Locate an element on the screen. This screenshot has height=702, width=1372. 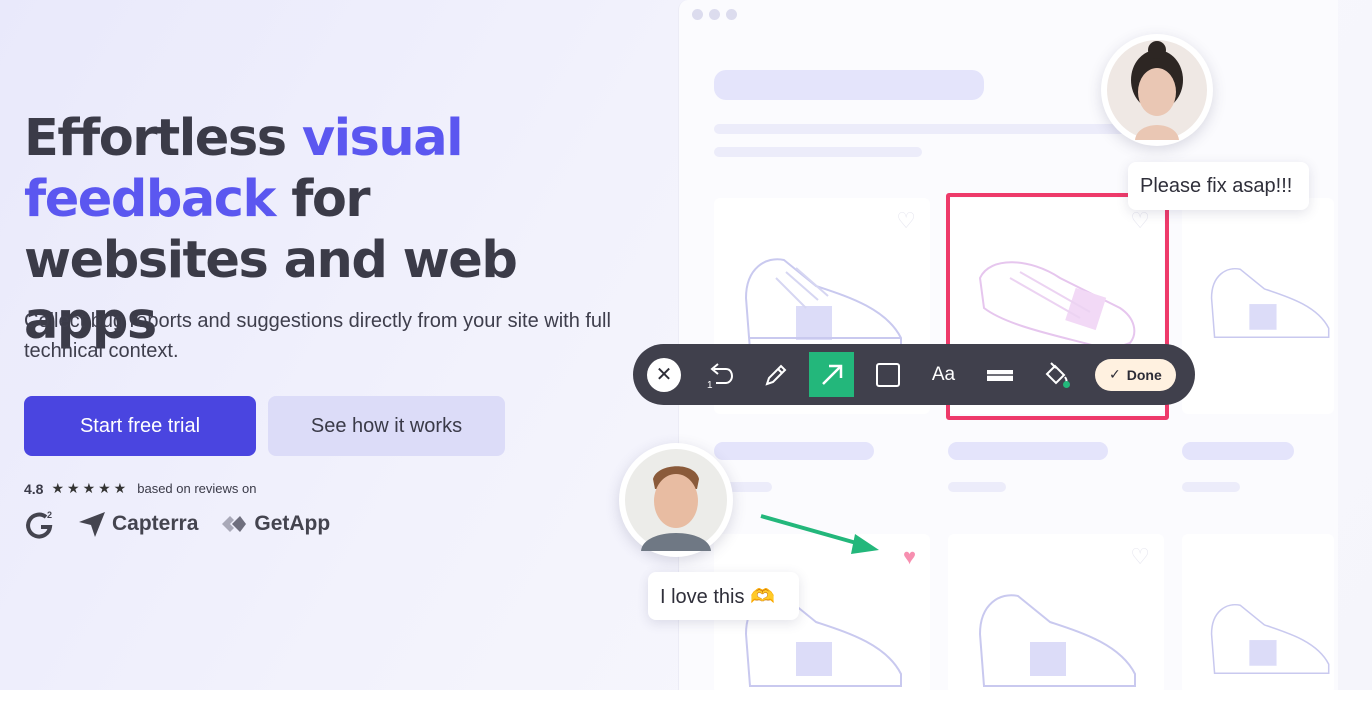
check-icon: ✓ is located at coordinates (1115, 374).